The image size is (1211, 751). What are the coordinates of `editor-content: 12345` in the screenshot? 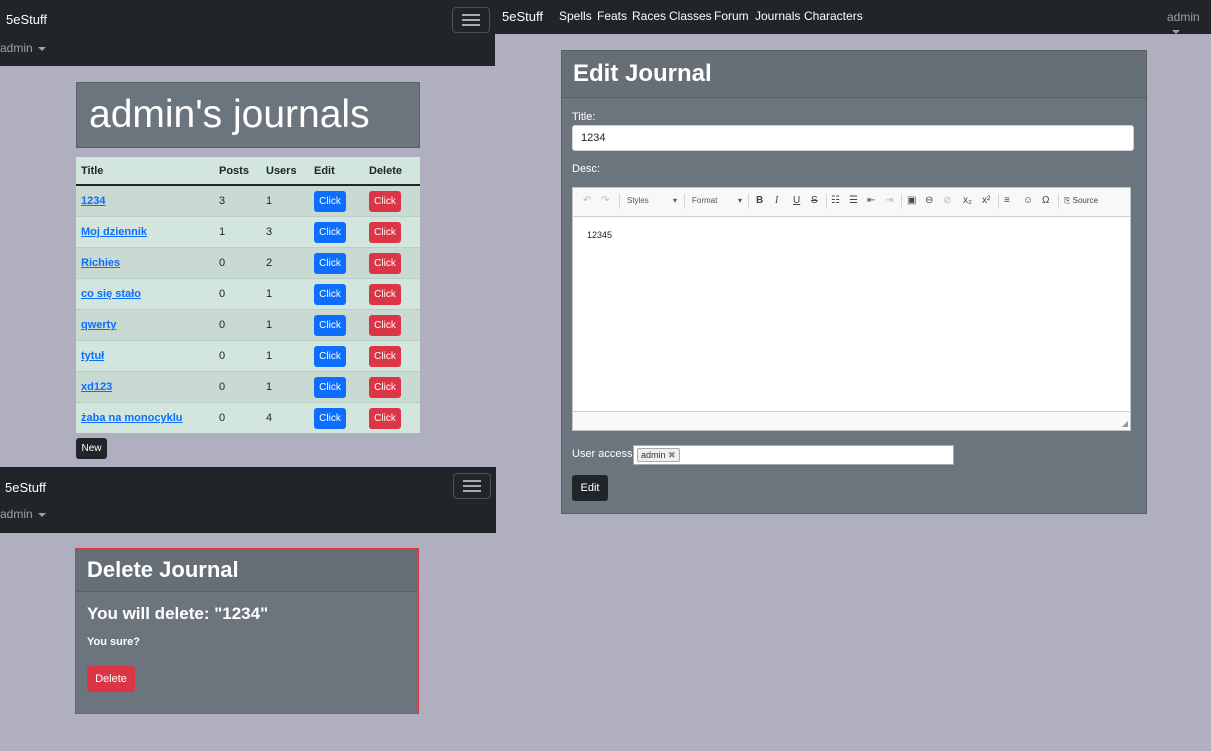 It's located at (599, 235).